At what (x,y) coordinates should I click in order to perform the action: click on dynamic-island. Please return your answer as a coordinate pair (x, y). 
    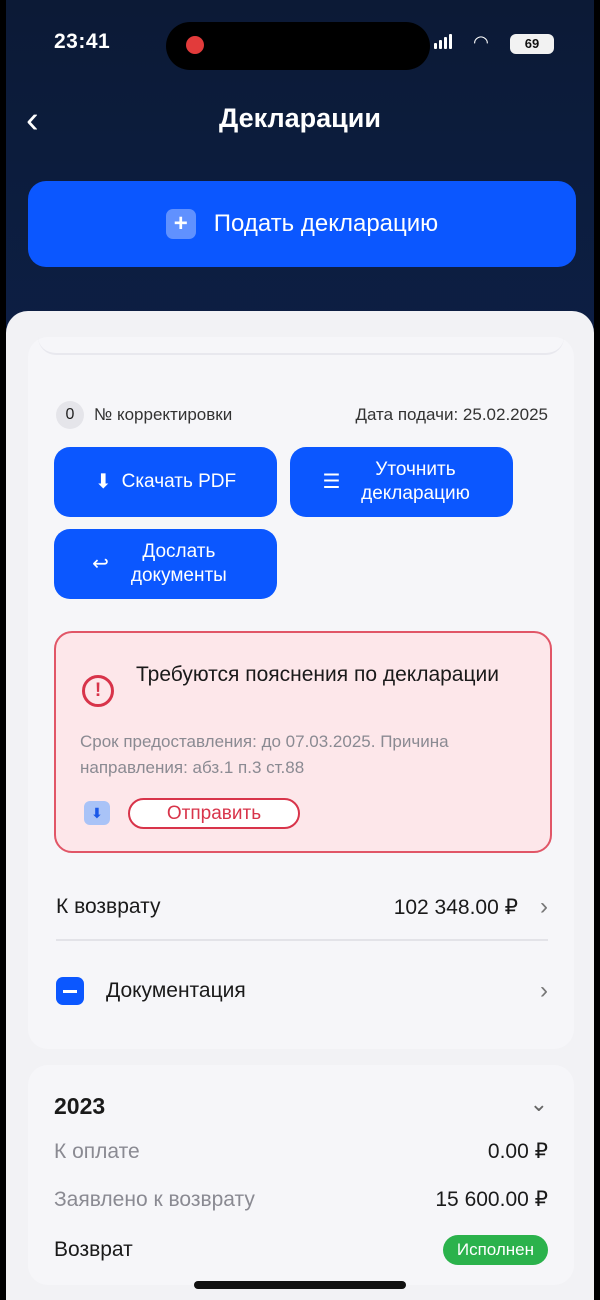
    Looking at the image, I should click on (298, 46).